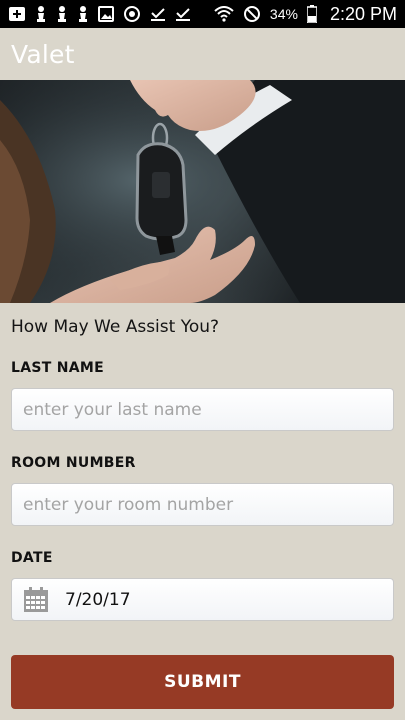  What do you see at coordinates (106, 14) in the screenshot?
I see `image-icon` at bounding box center [106, 14].